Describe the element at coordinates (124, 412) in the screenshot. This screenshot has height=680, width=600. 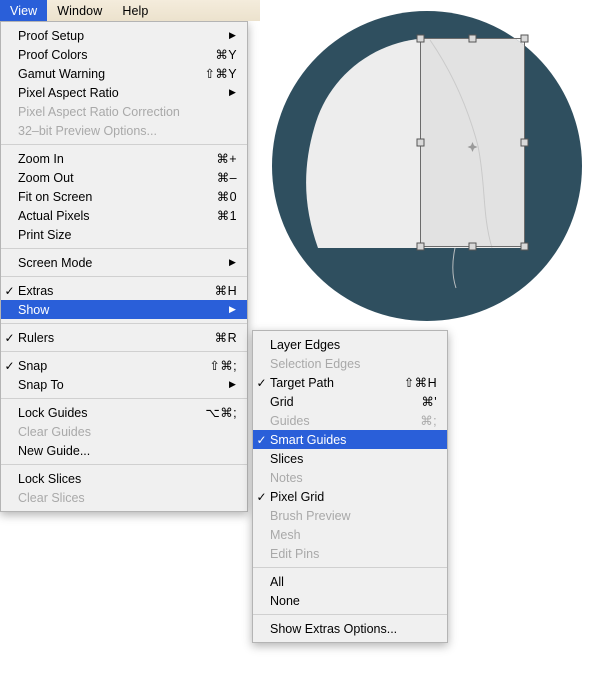
I see `menu-item-lock-guides: Lock Guides ⌥⌘;` at that location.